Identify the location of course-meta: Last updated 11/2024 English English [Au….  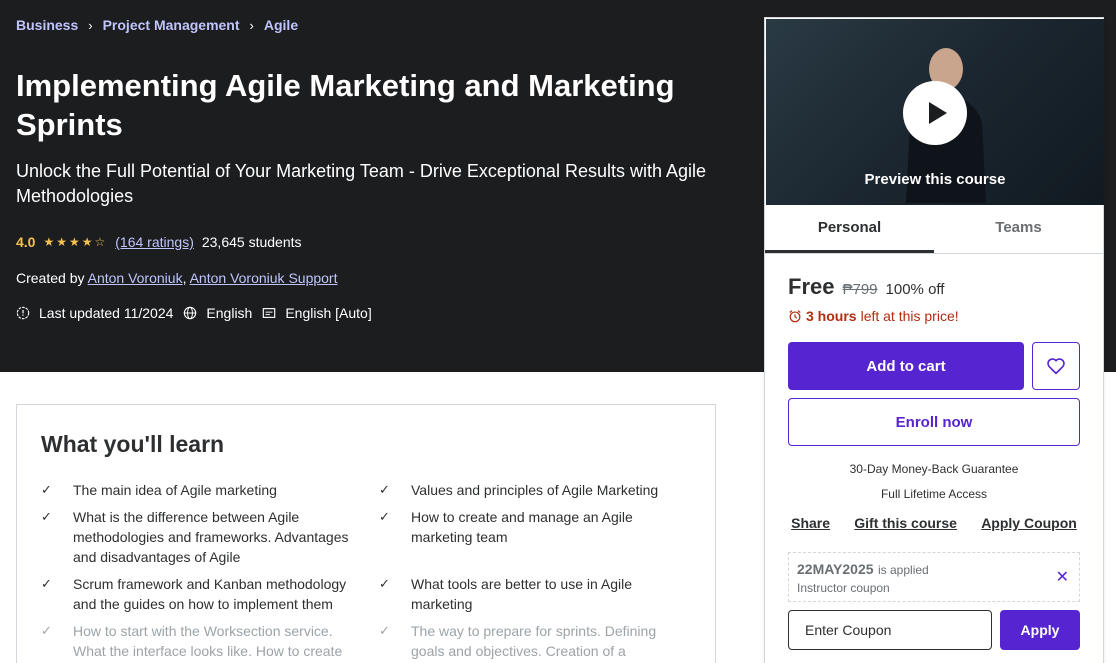
(199, 313).